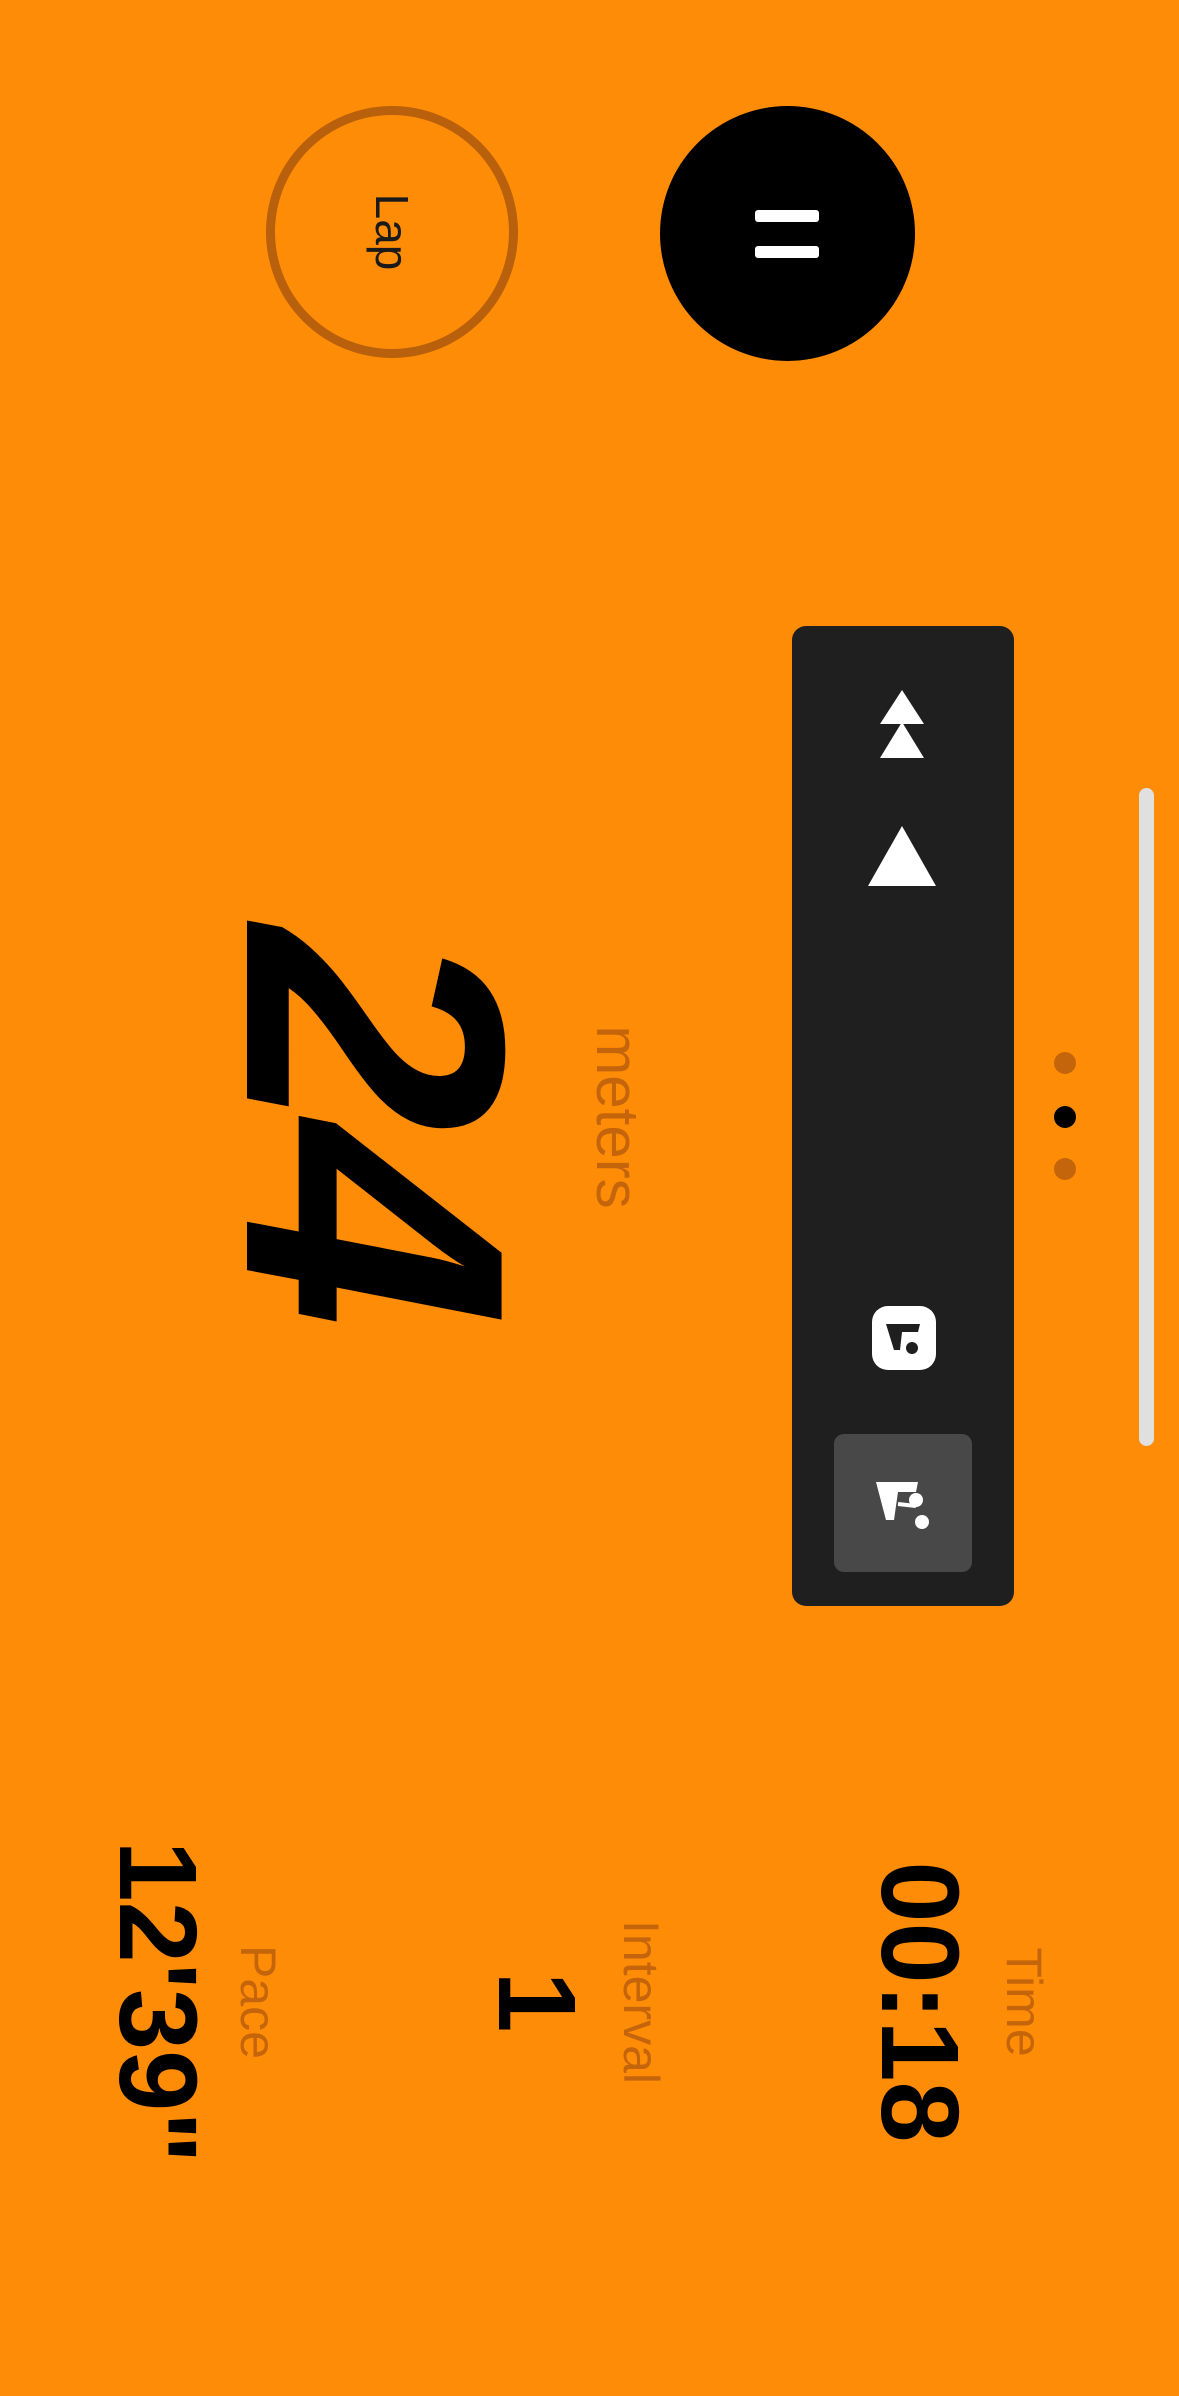  I want to click on pace-value: 12'39", so click(157, 2002).